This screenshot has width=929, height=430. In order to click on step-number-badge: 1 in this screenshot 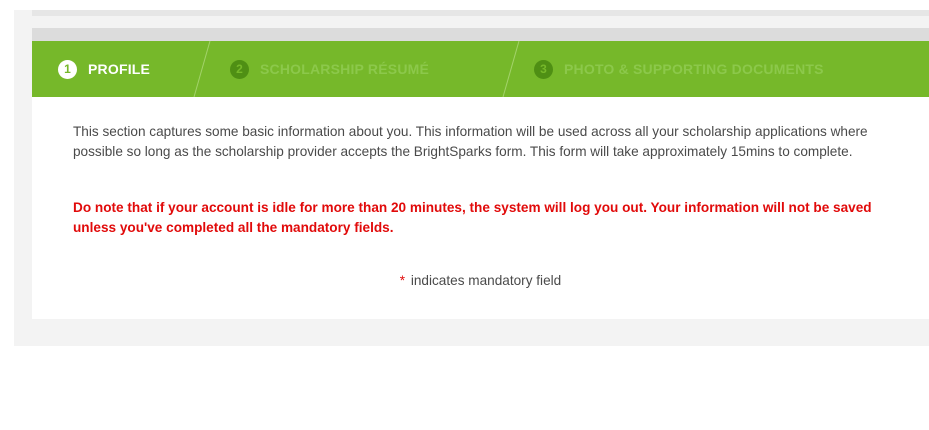, I will do `click(67, 69)`.